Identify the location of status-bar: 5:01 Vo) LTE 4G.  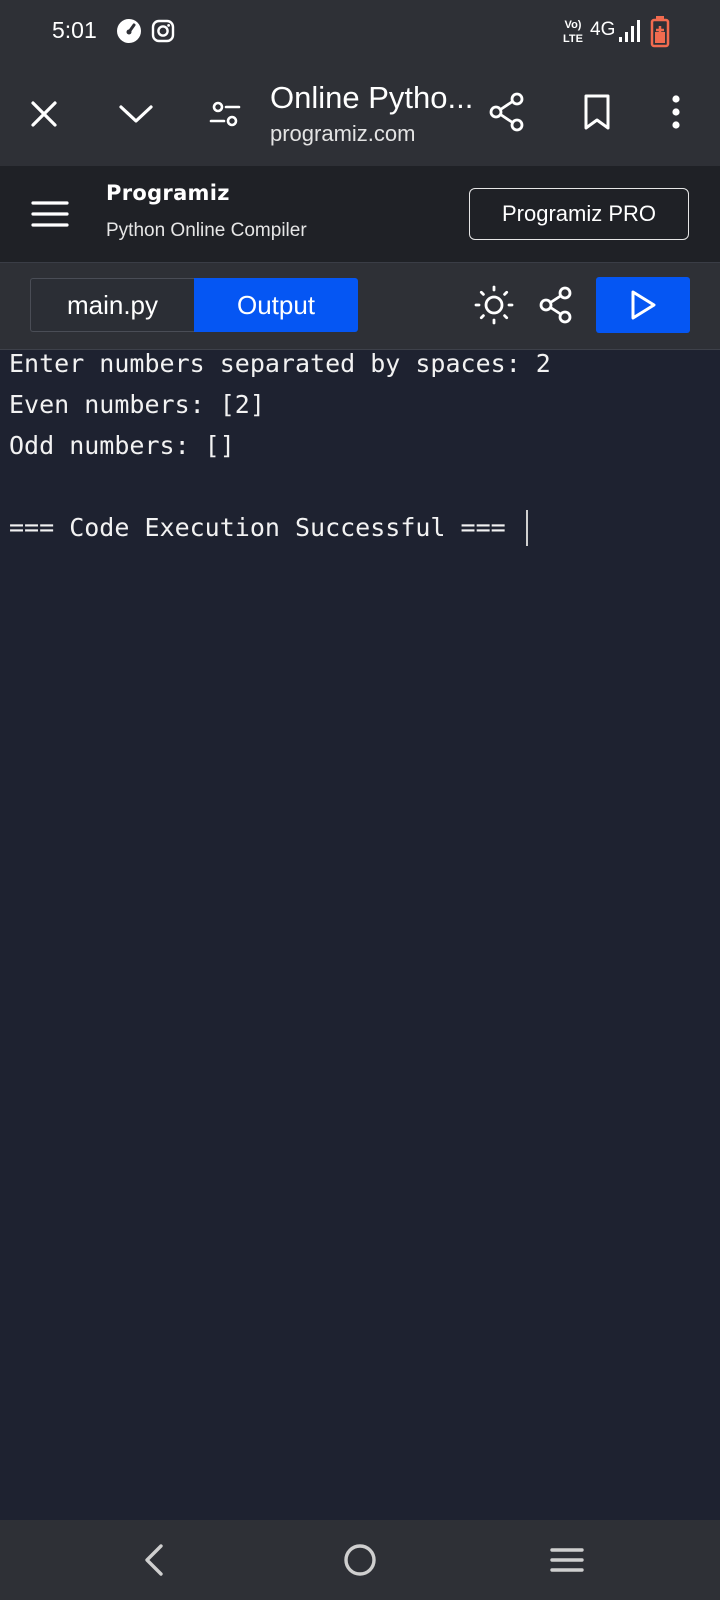
(360, 32).